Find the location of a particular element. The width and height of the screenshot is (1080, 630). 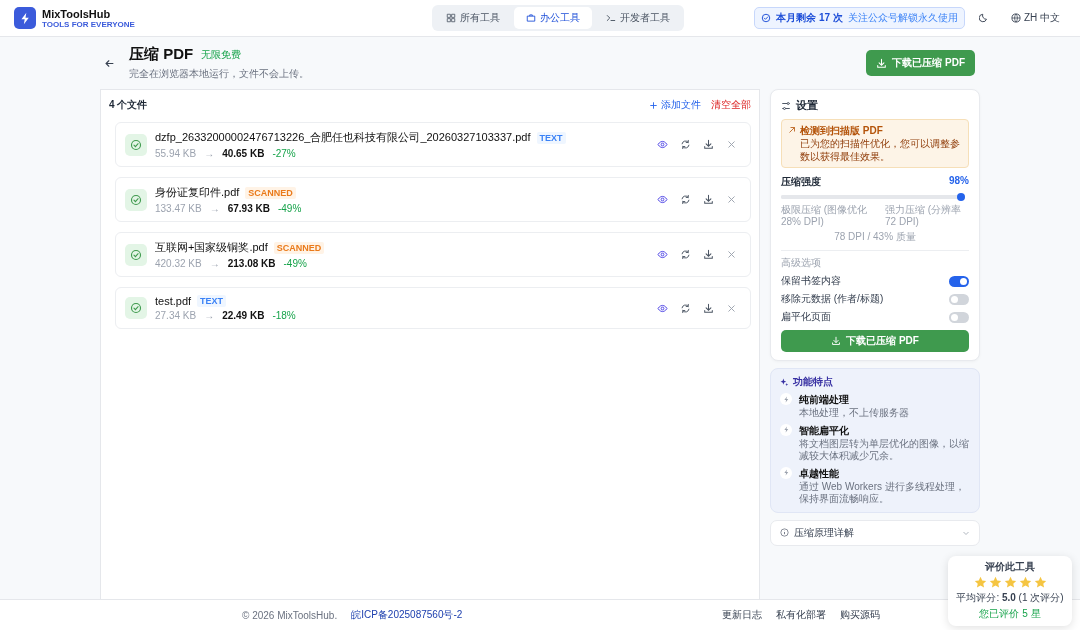

features-title: 功能特点 is located at coordinates (813, 382).